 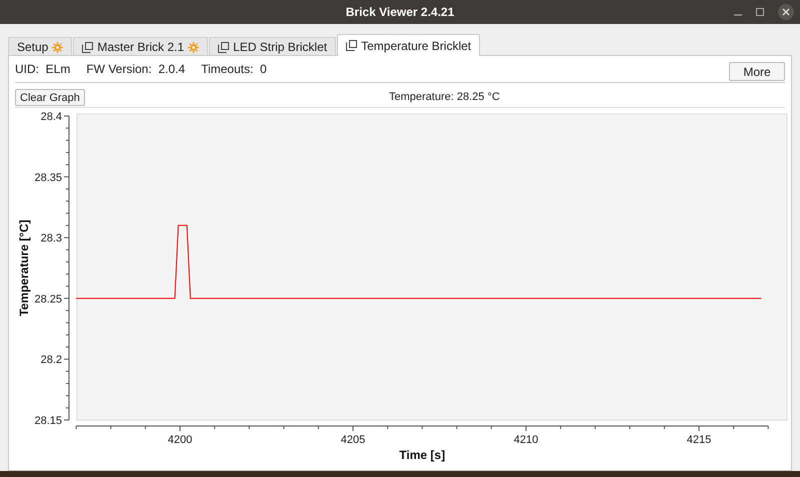 I want to click on close-icon, so click(x=786, y=12).